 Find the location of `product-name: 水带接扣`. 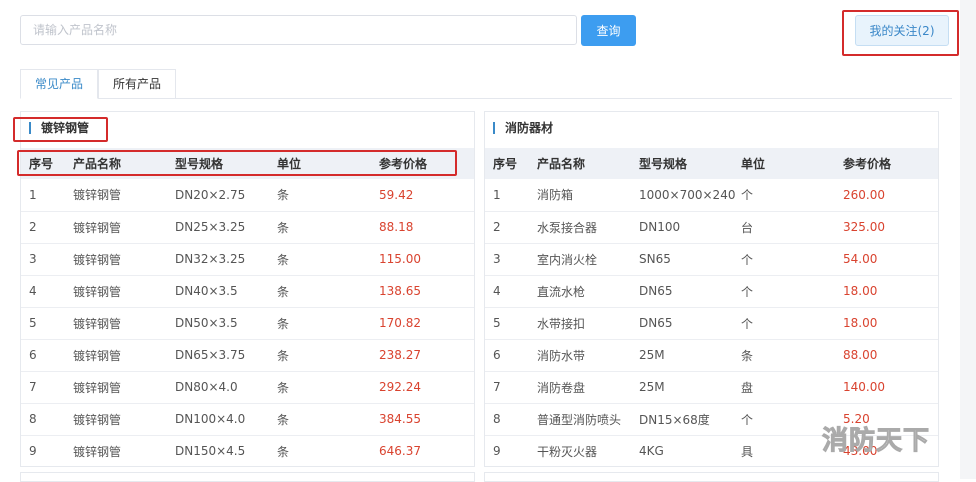

product-name: 水带接扣 is located at coordinates (588, 323).